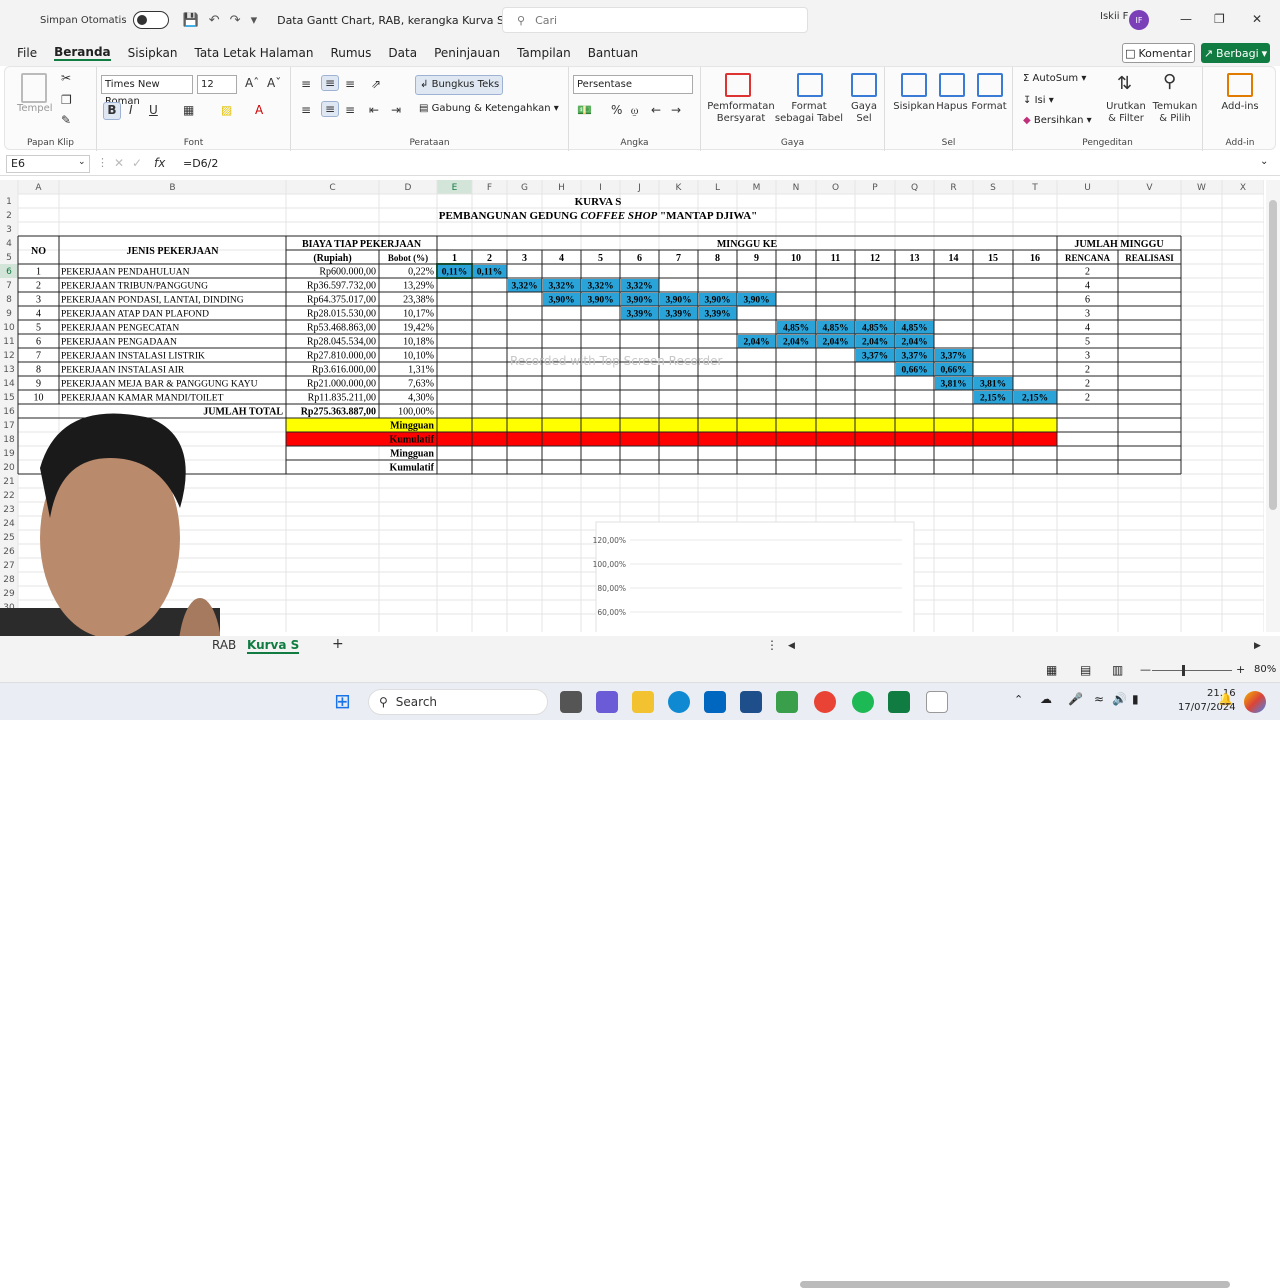 This screenshot has width=1280, height=1288. I want to click on column-header-d: D, so click(408, 188).